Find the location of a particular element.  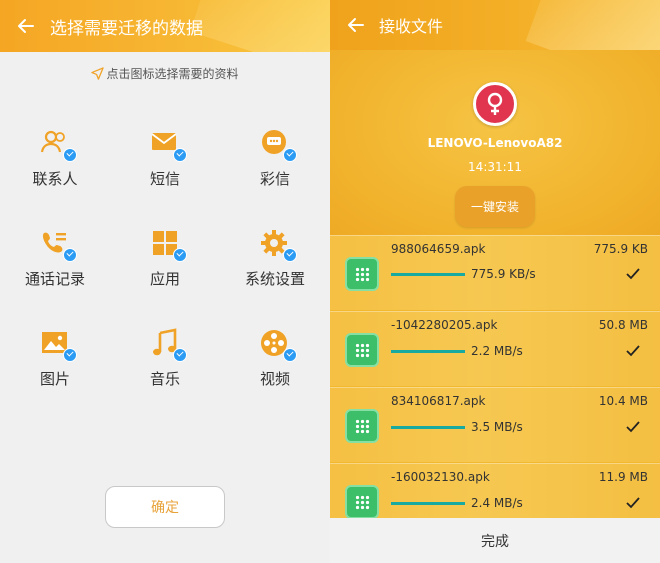

list-item: -1042280205.apk 50.8 MB 2.2 MB/s is located at coordinates (495, 348).